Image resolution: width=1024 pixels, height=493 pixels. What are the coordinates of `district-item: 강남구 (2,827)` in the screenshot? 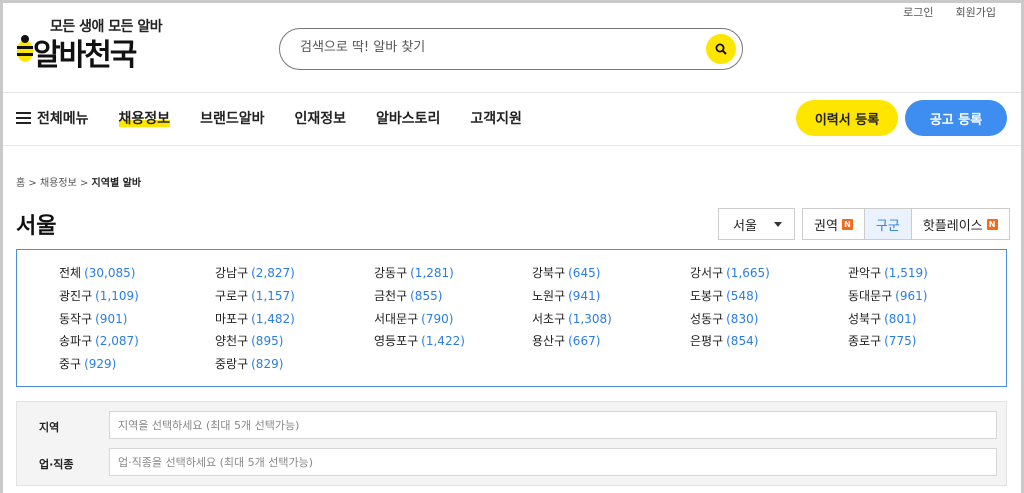 It's located at (255, 272).